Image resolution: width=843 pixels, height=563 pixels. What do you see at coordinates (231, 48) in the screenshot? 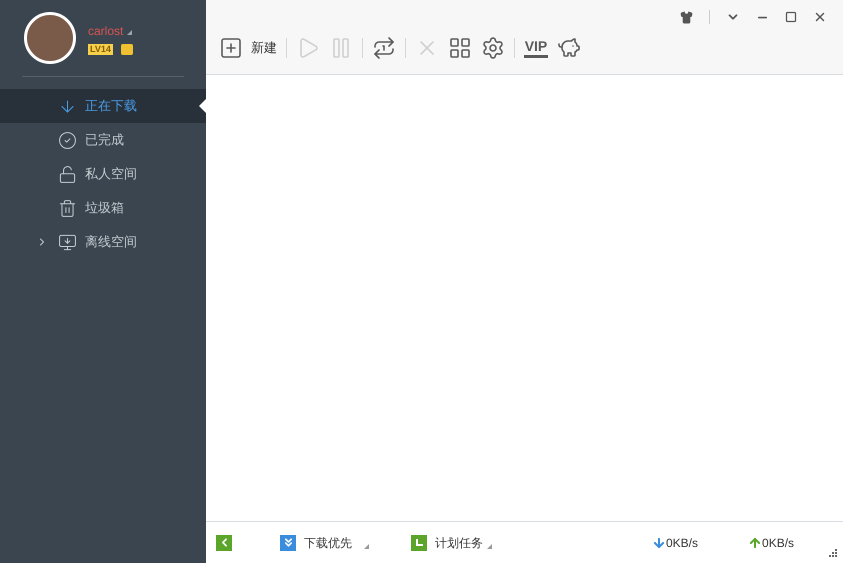
I see `add-file-icon` at bounding box center [231, 48].